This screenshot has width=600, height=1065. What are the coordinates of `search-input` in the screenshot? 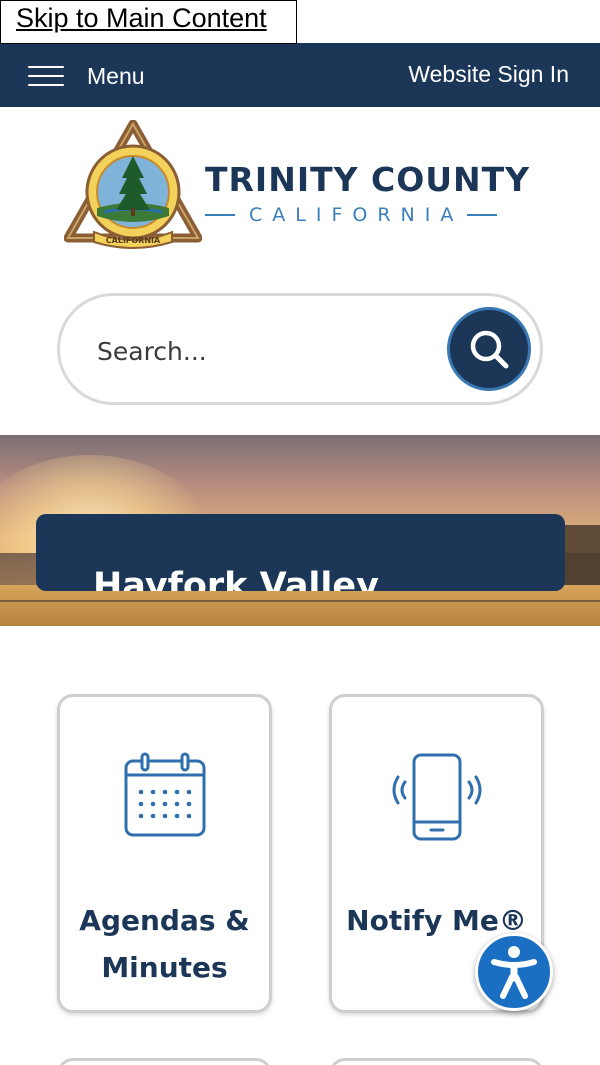 It's located at (262, 351).